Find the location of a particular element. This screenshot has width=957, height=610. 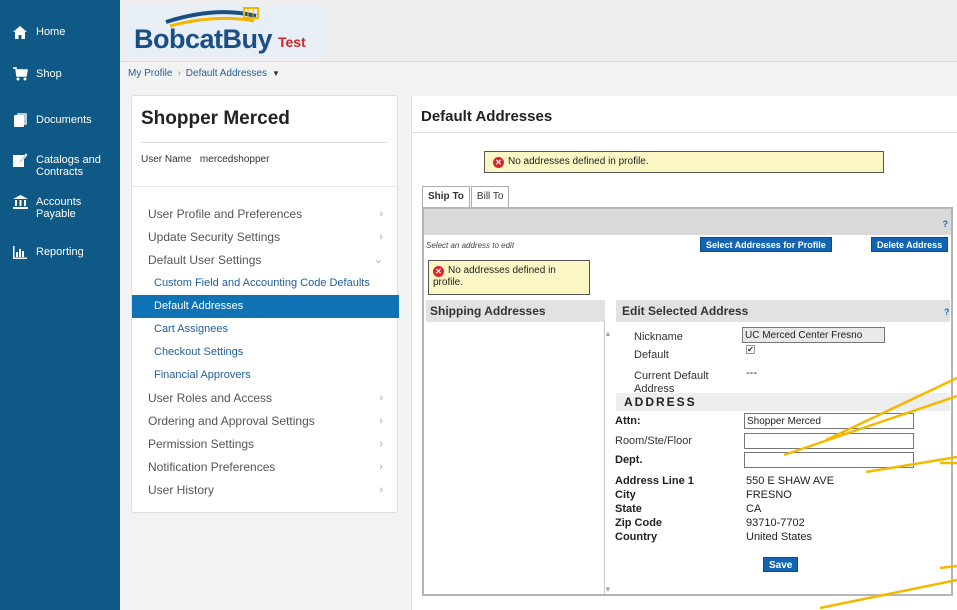

nav-item-accounts-payable: Accounts Payable is located at coordinates (60, 207).